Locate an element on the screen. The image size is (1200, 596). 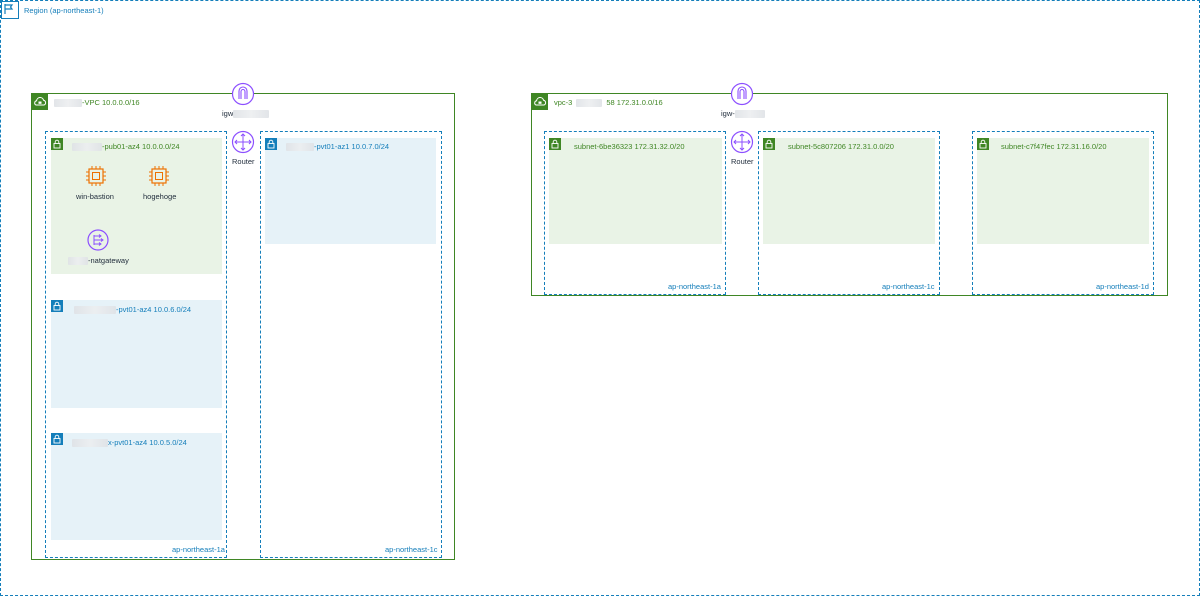
region-flag-icon is located at coordinates (10, 10).